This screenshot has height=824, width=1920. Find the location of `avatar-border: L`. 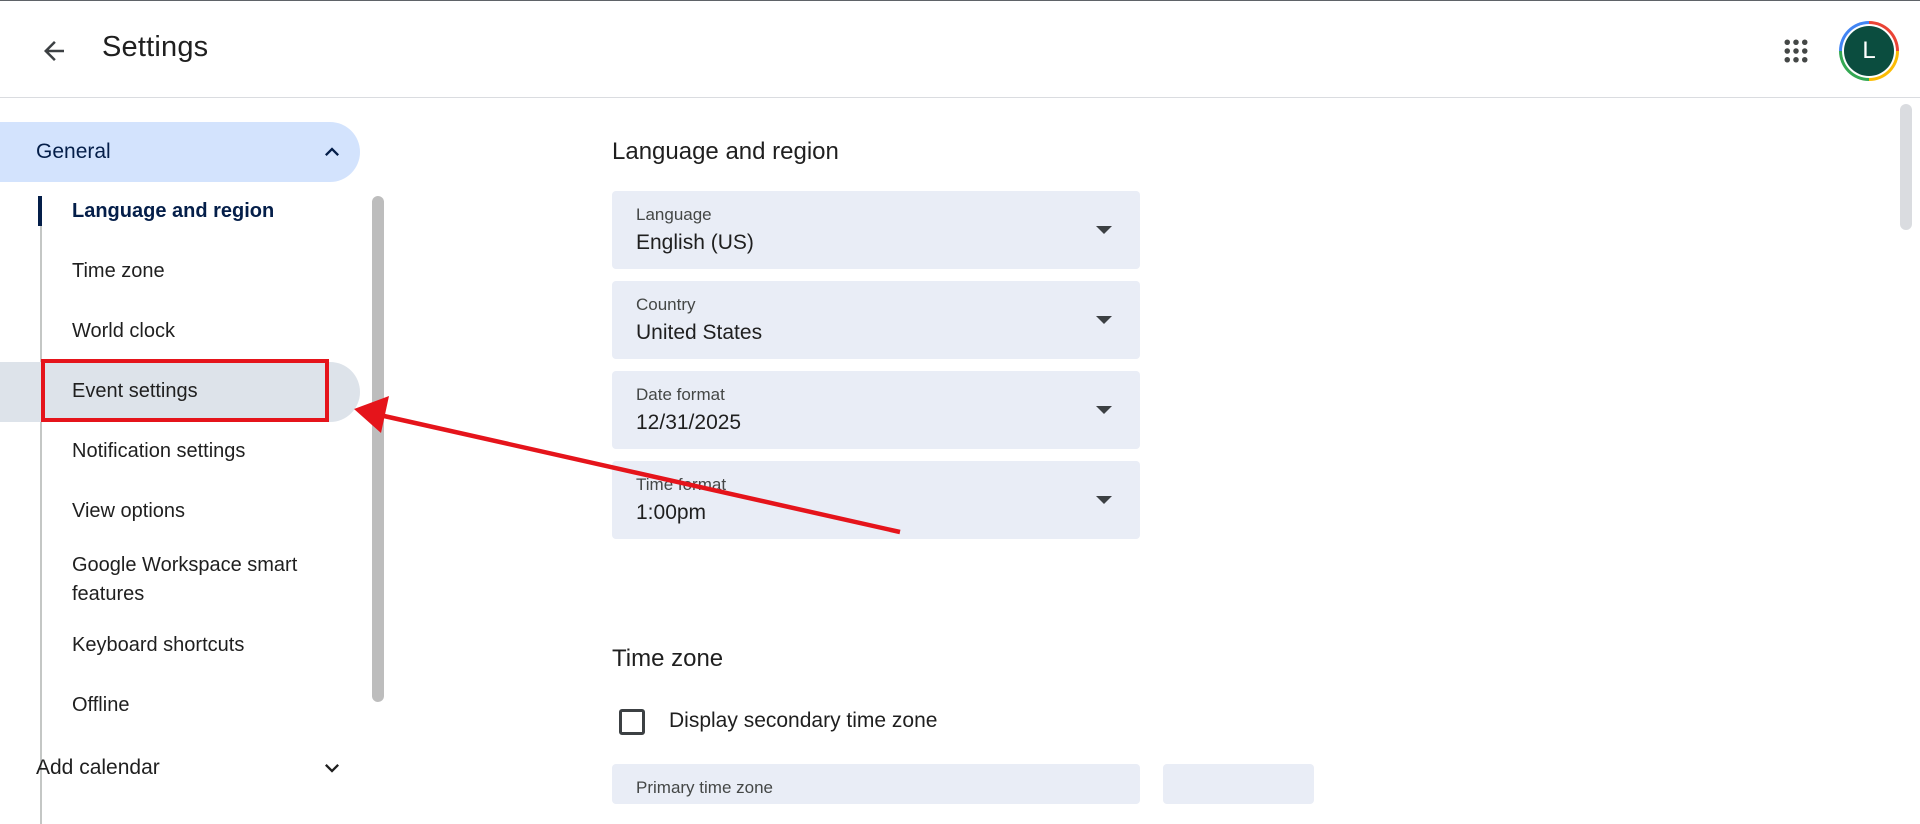

avatar-border: L is located at coordinates (1869, 51).